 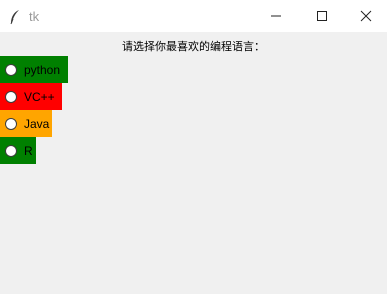 What do you see at coordinates (39, 96) in the screenshot?
I see `radio-label: VC++` at bounding box center [39, 96].